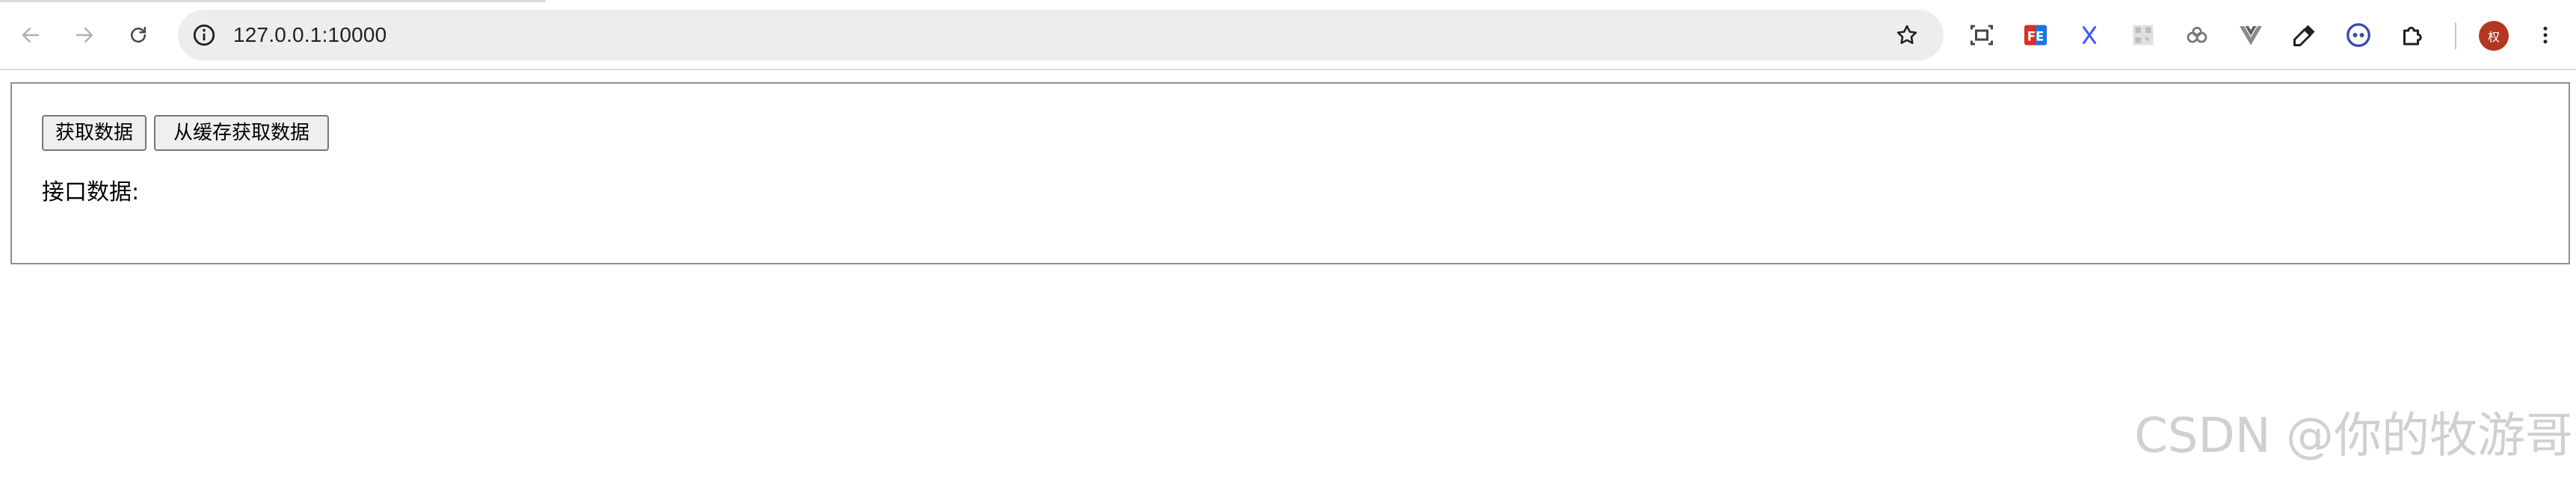  I want to click on screenshot-extension, so click(1981, 35).